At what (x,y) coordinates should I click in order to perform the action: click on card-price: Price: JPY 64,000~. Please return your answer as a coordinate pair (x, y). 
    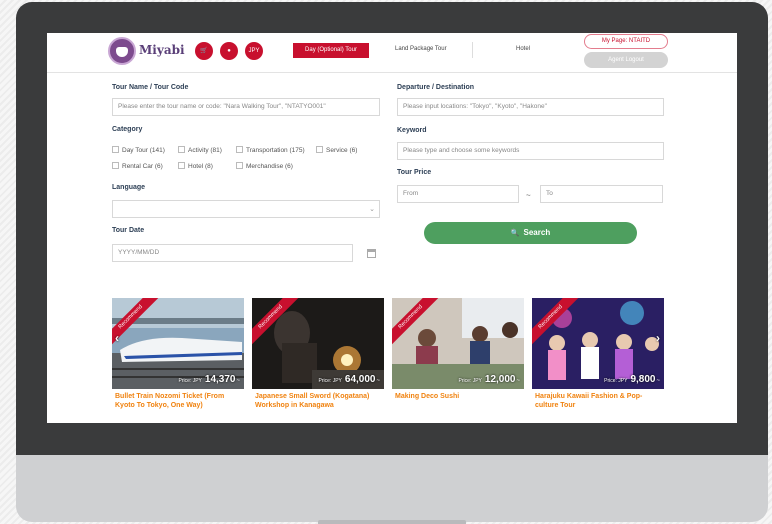
    Looking at the image, I should click on (349, 379).